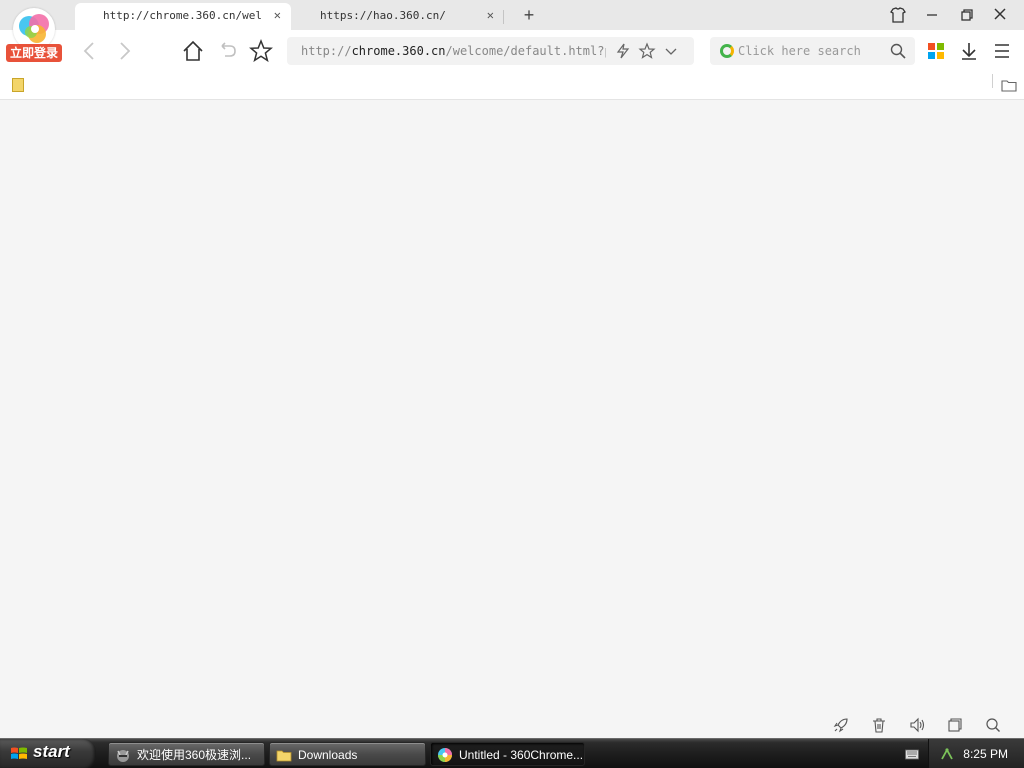  What do you see at coordinates (992, 81) in the screenshot?
I see `bookmark-separator` at bounding box center [992, 81].